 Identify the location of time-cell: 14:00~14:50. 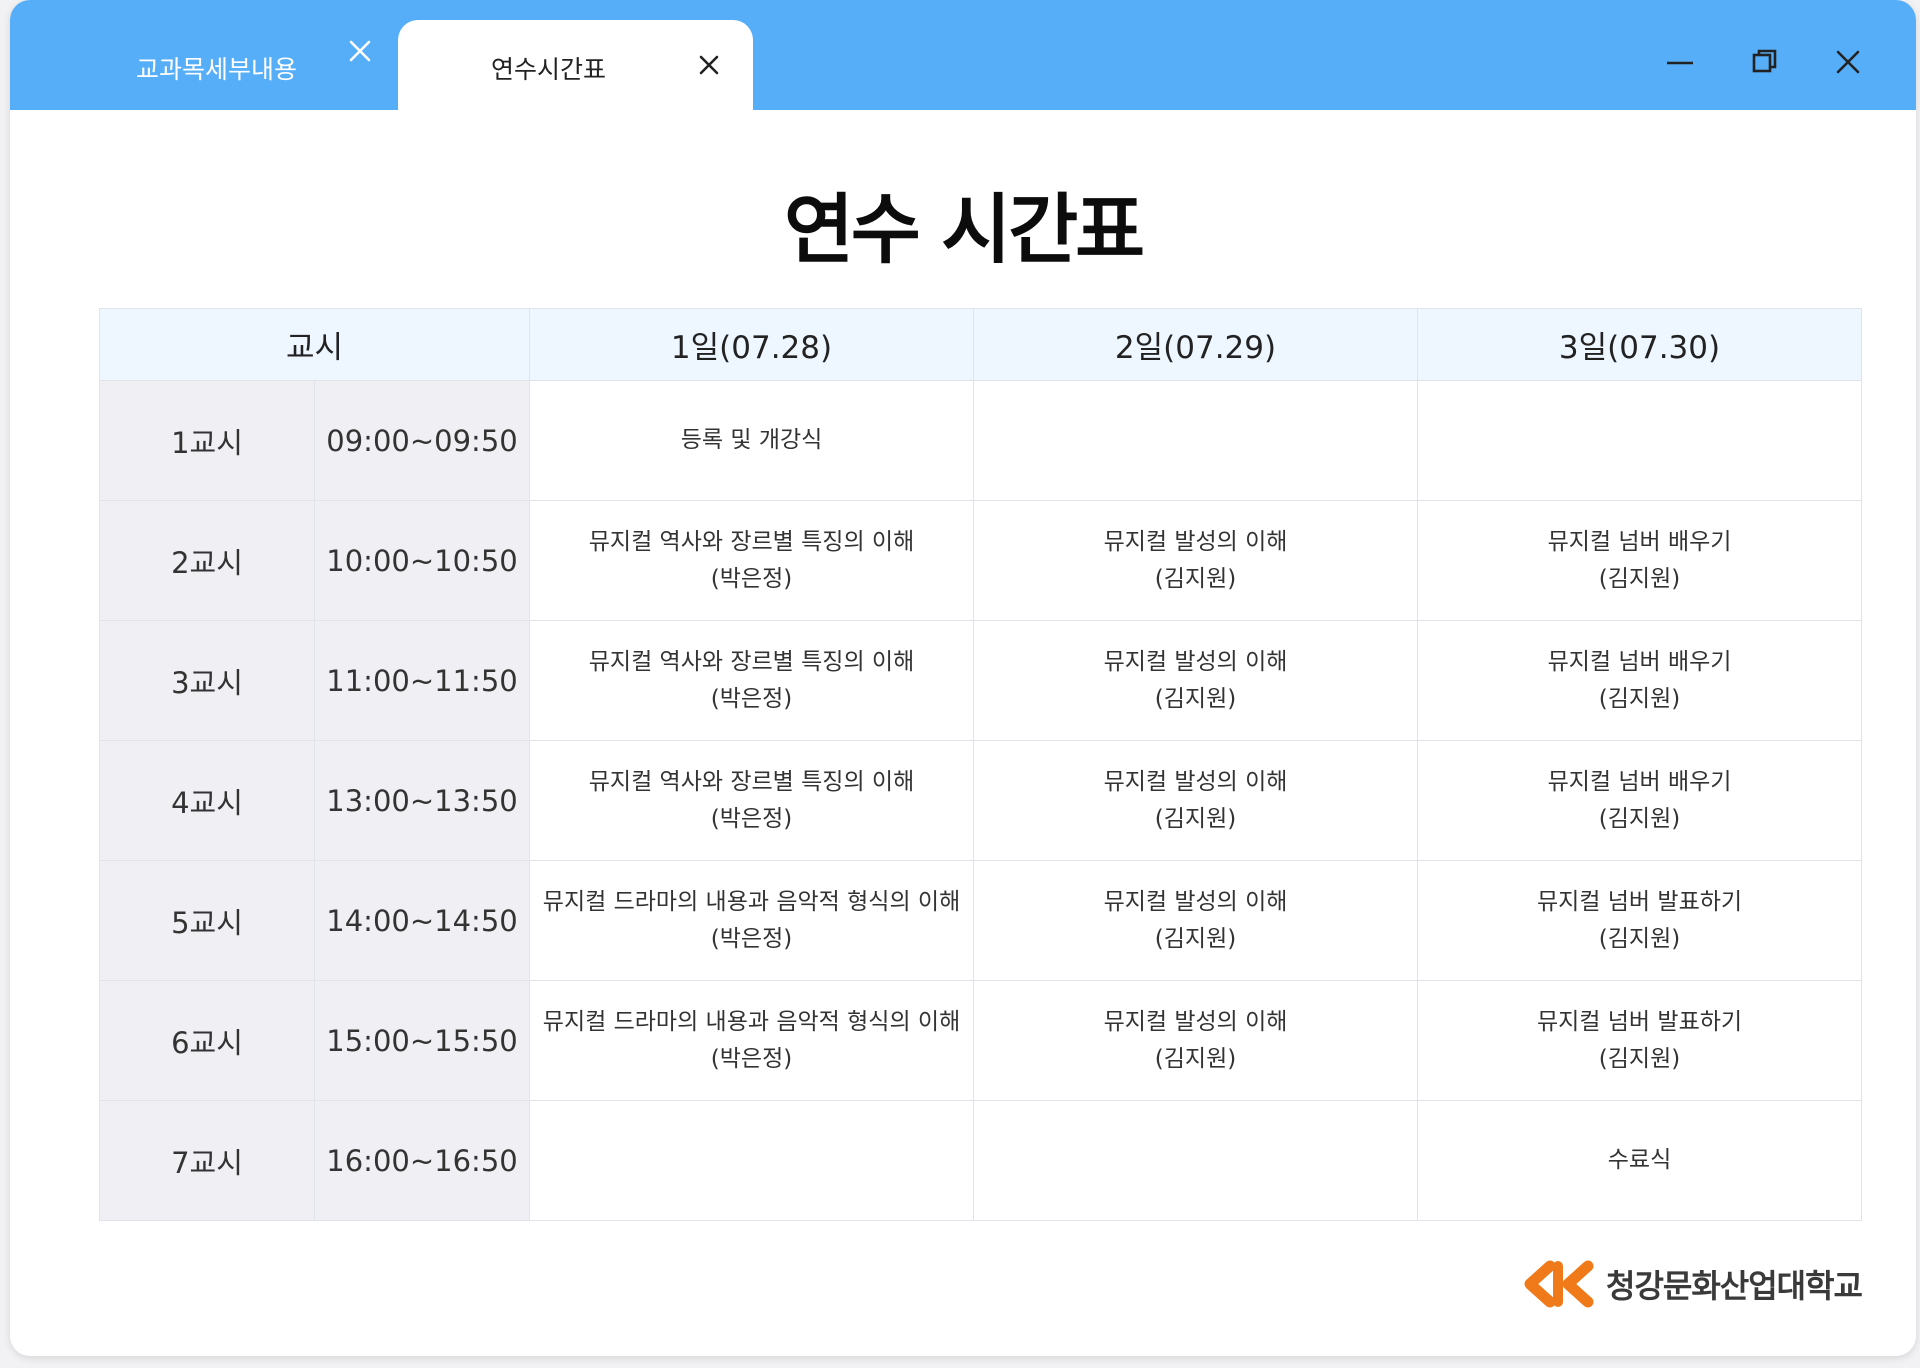
(422, 920).